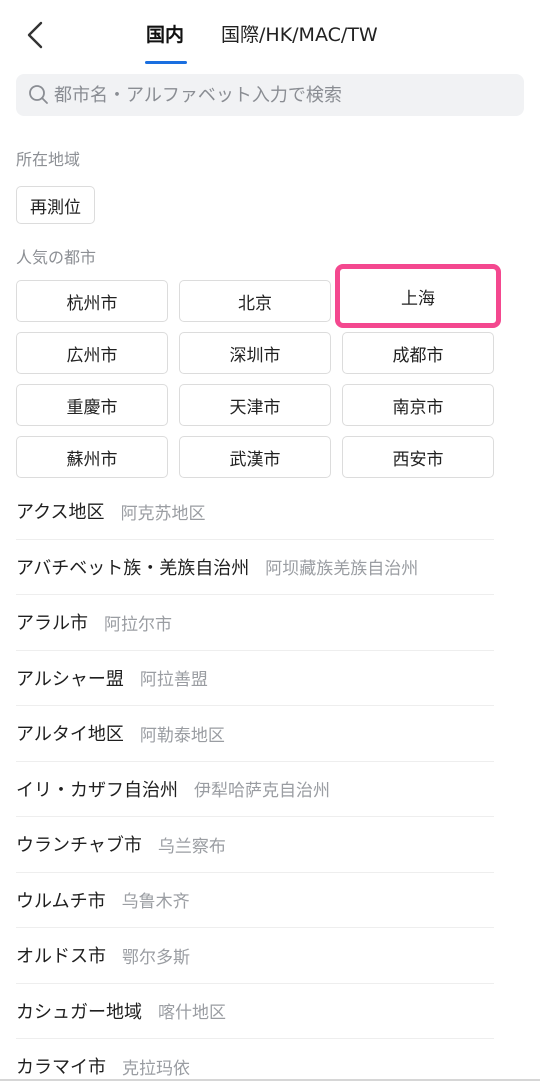  Describe the element at coordinates (255, 845) in the screenshot. I see `list-item: ウランチャブ市 乌兰察布` at that location.